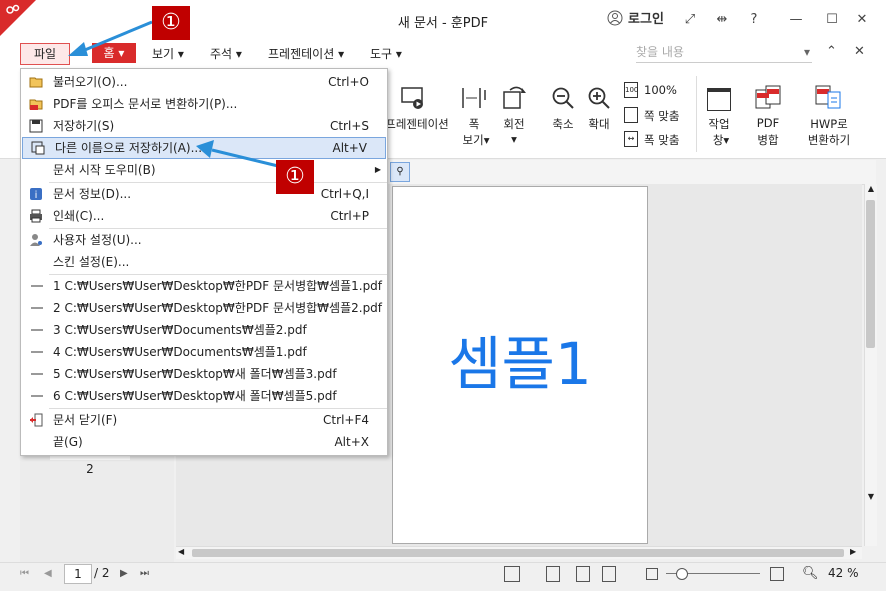 Image resolution: width=886 pixels, height=591 pixels. I want to click on magnifier-icon: 🔍︎, so click(810, 573).